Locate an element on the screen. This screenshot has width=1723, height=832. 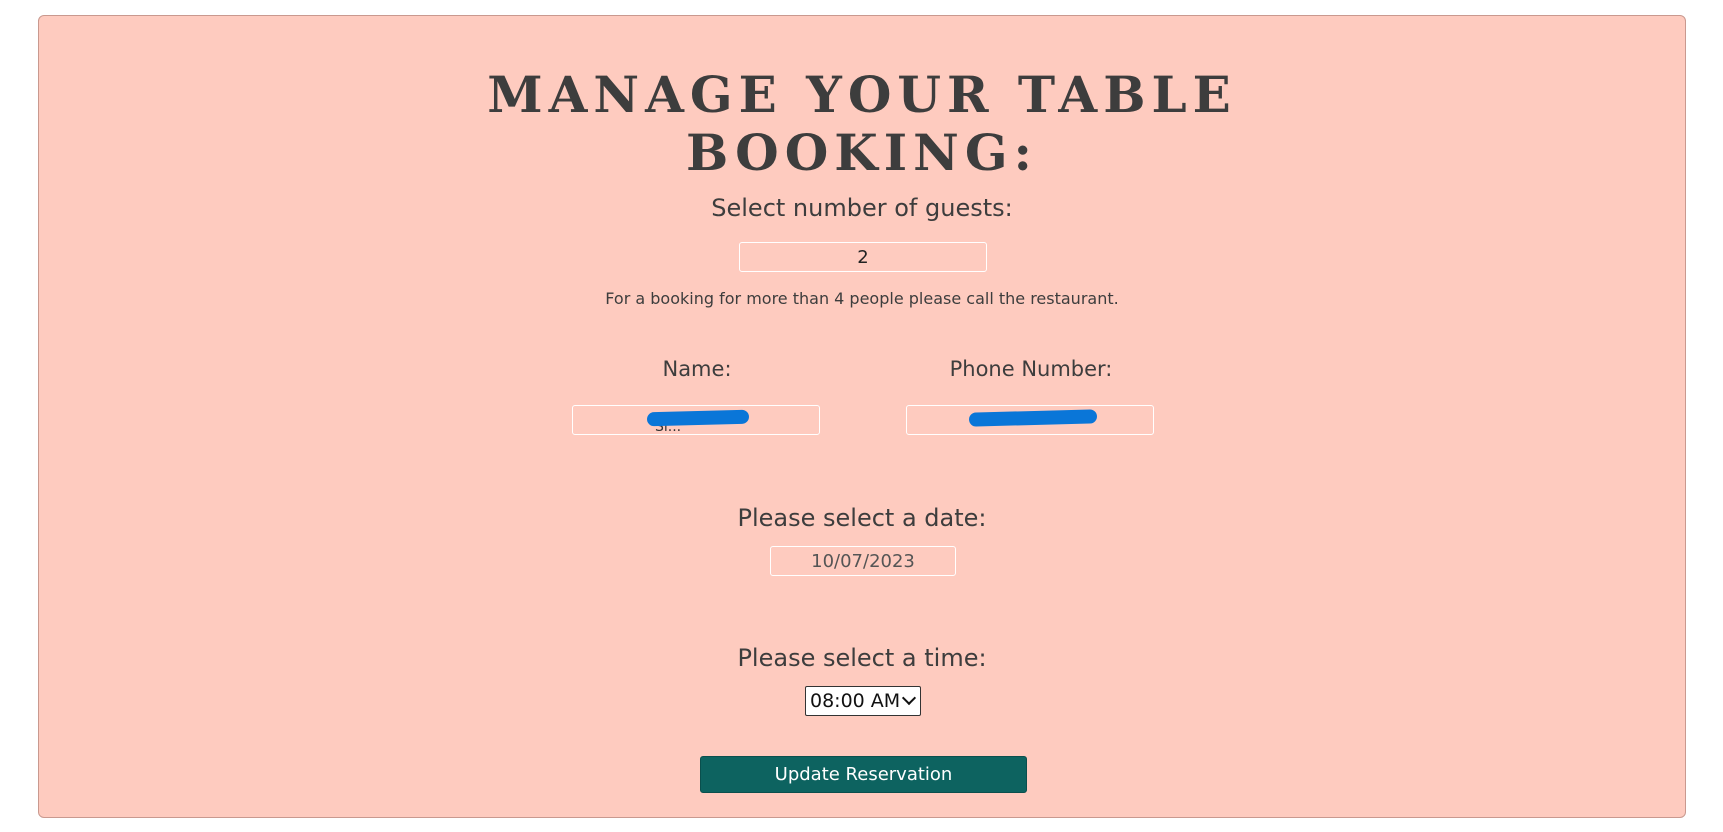
page-title: MANAGE YOUR TABLE BOOKING: is located at coordinates (862, 124).